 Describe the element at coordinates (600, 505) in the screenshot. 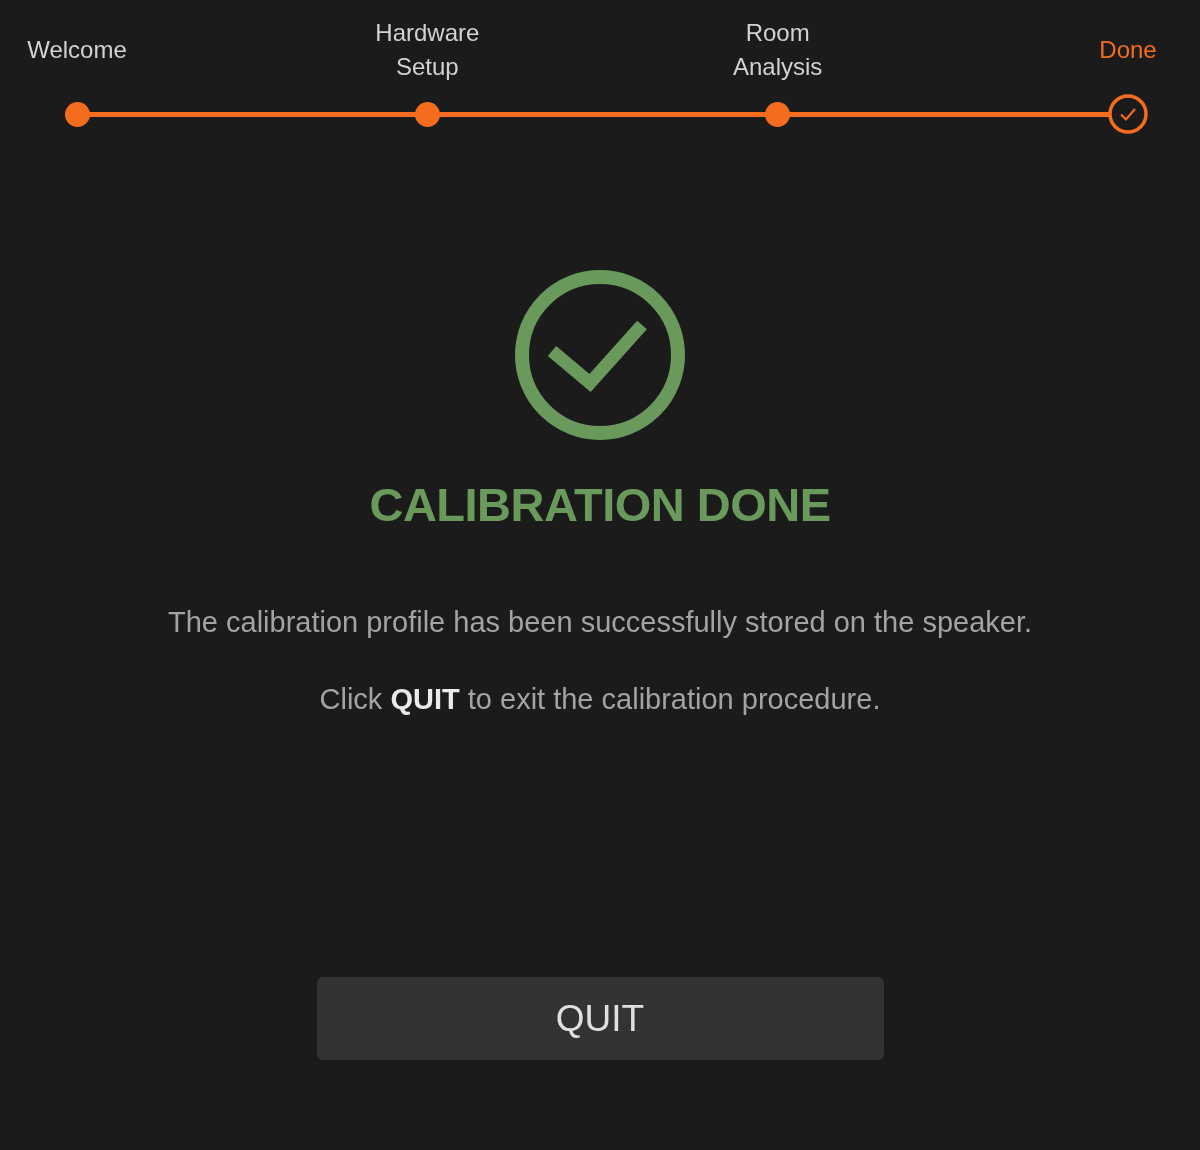

I see `result-title: CALIBRATION DONE` at that location.